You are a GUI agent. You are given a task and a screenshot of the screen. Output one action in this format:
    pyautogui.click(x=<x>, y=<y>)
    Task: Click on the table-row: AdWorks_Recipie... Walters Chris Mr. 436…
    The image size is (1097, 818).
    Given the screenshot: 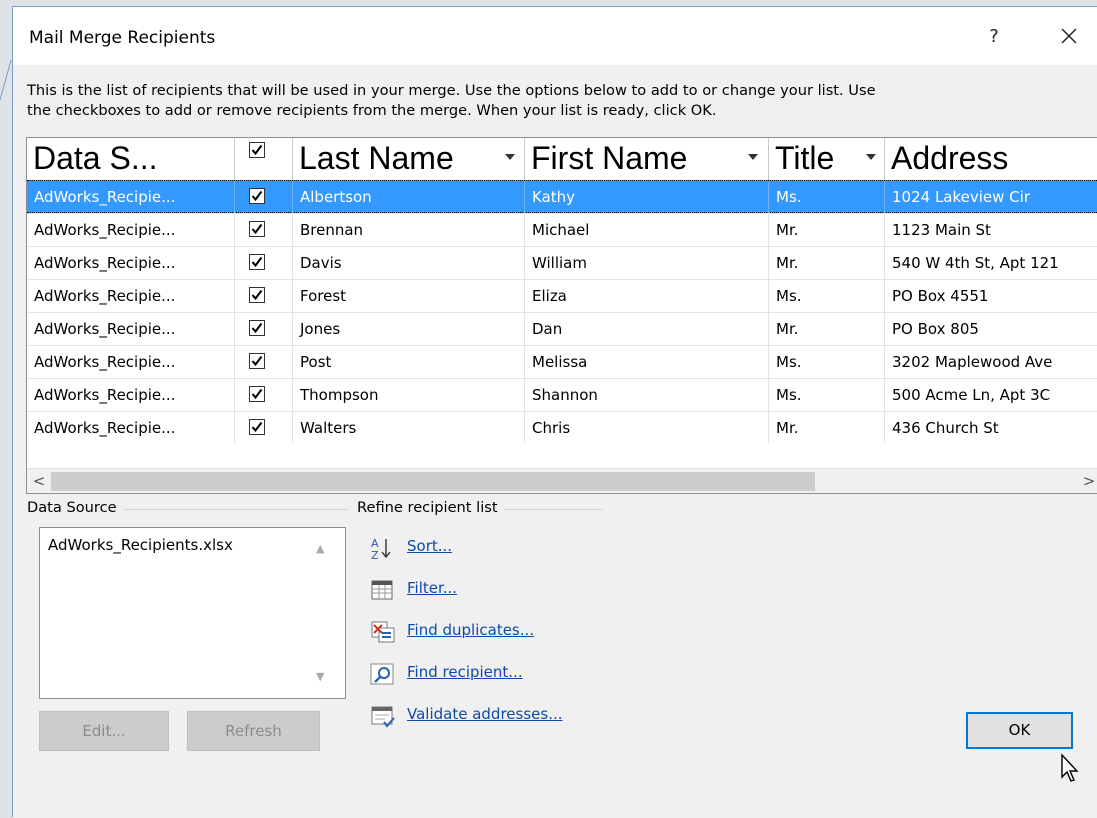 What is the action you would take?
    pyautogui.click(x=562, y=427)
    